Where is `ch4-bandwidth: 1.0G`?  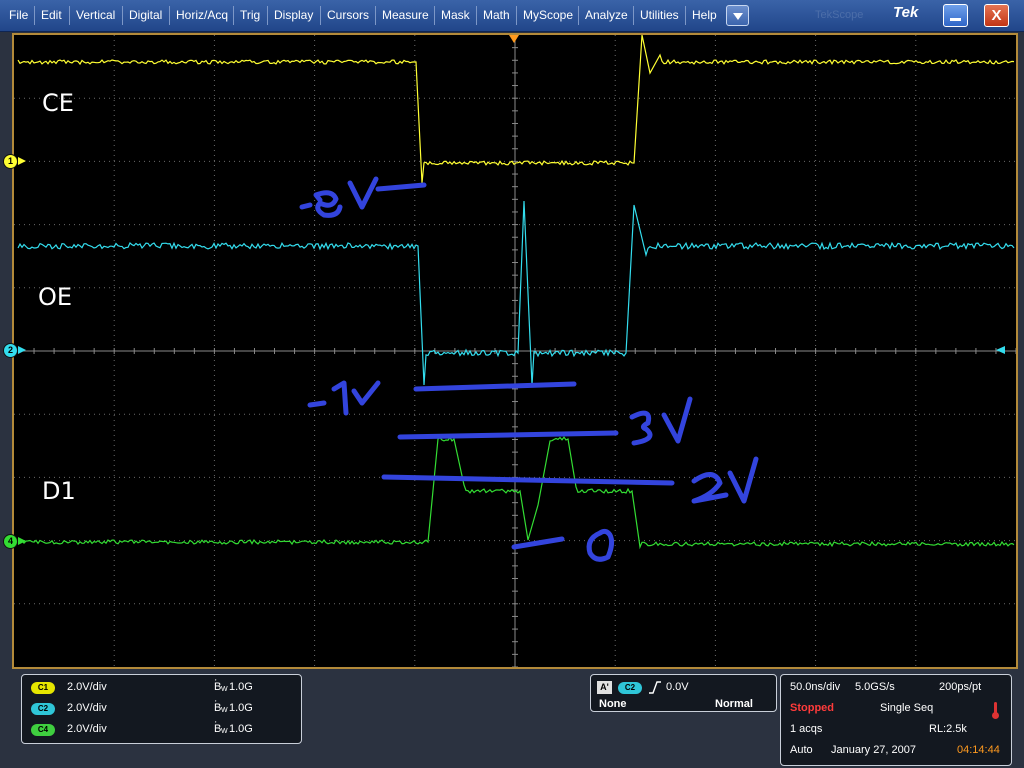
ch4-bandwidth: 1.0G is located at coordinates (241, 729).